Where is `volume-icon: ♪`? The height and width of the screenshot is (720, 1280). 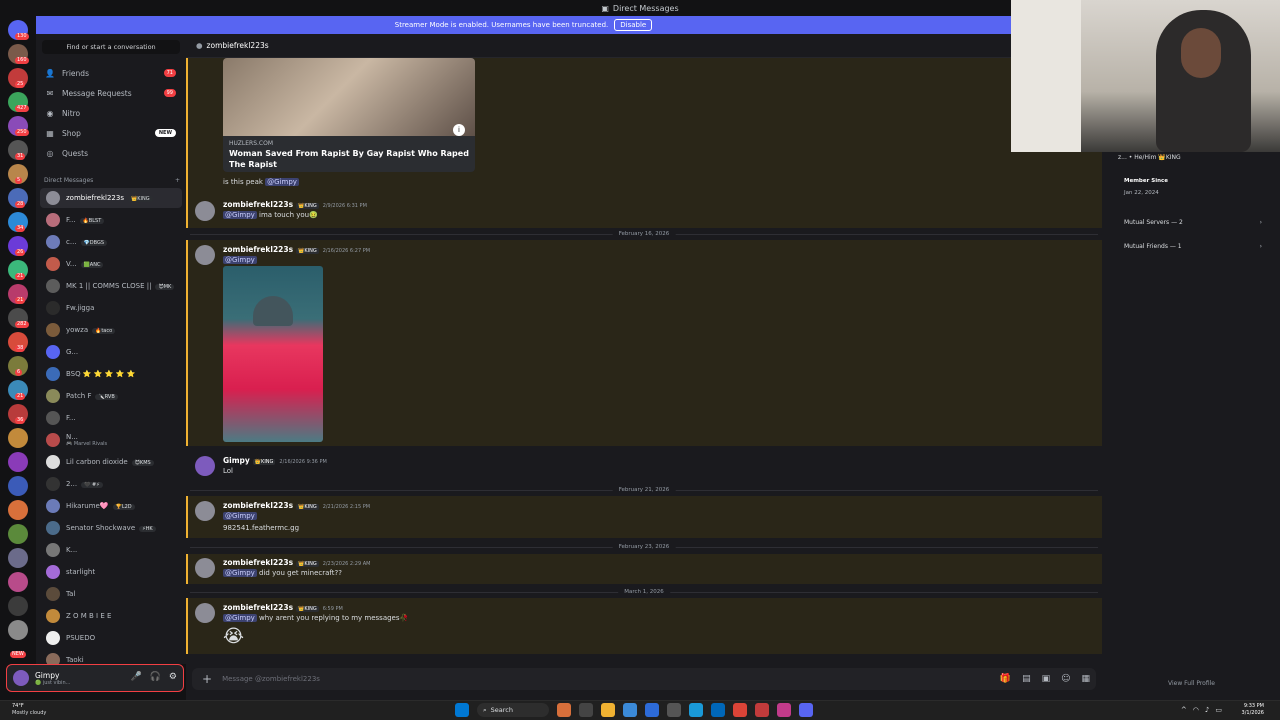 volume-icon: ♪ is located at coordinates (1207, 710).